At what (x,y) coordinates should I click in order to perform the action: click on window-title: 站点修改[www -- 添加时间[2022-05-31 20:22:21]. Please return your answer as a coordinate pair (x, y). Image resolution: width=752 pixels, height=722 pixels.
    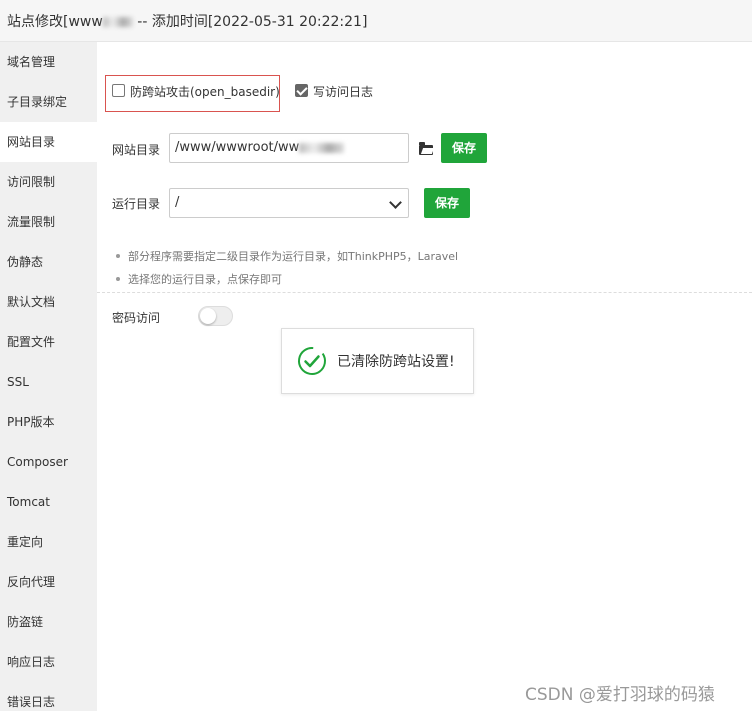
    Looking at the image, I should click on (187, 22).